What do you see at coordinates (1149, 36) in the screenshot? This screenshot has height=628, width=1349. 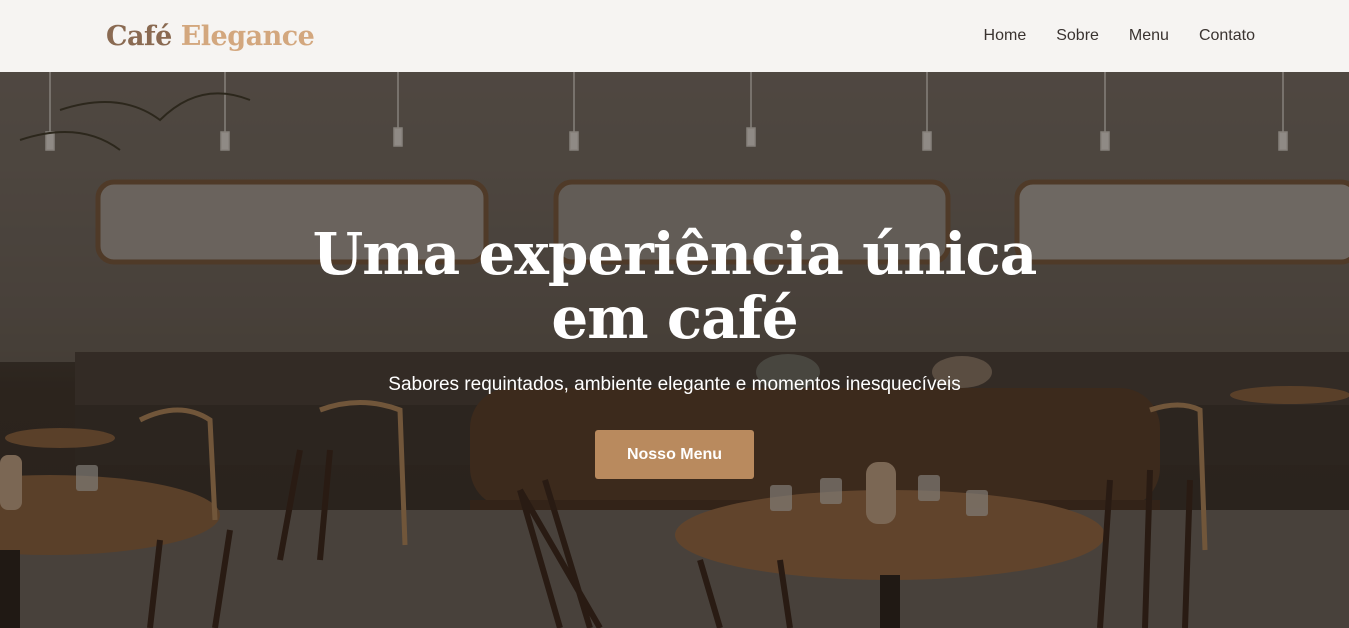 I see `nav-link-menu: Menu` at bounding box center [1149, 36].